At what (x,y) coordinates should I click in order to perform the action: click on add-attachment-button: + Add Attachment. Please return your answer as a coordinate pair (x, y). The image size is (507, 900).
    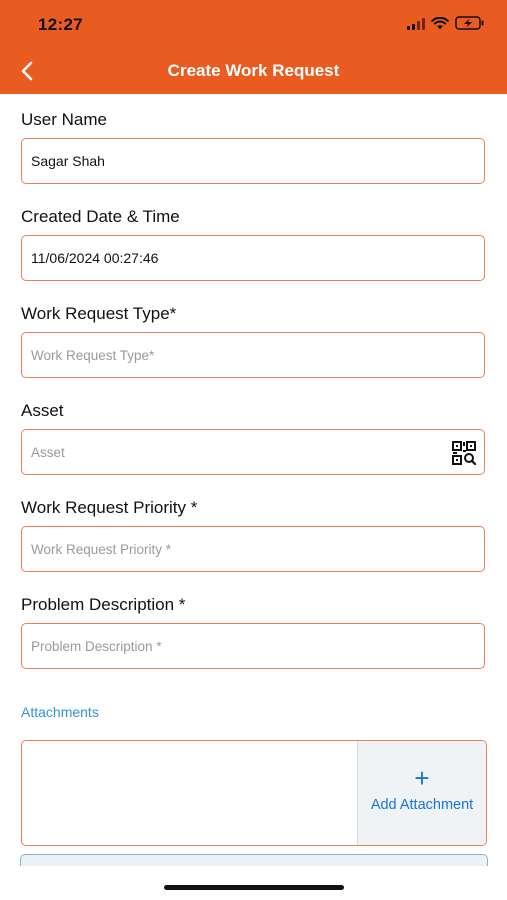
    Looking at the image, I should click on (421, 793).